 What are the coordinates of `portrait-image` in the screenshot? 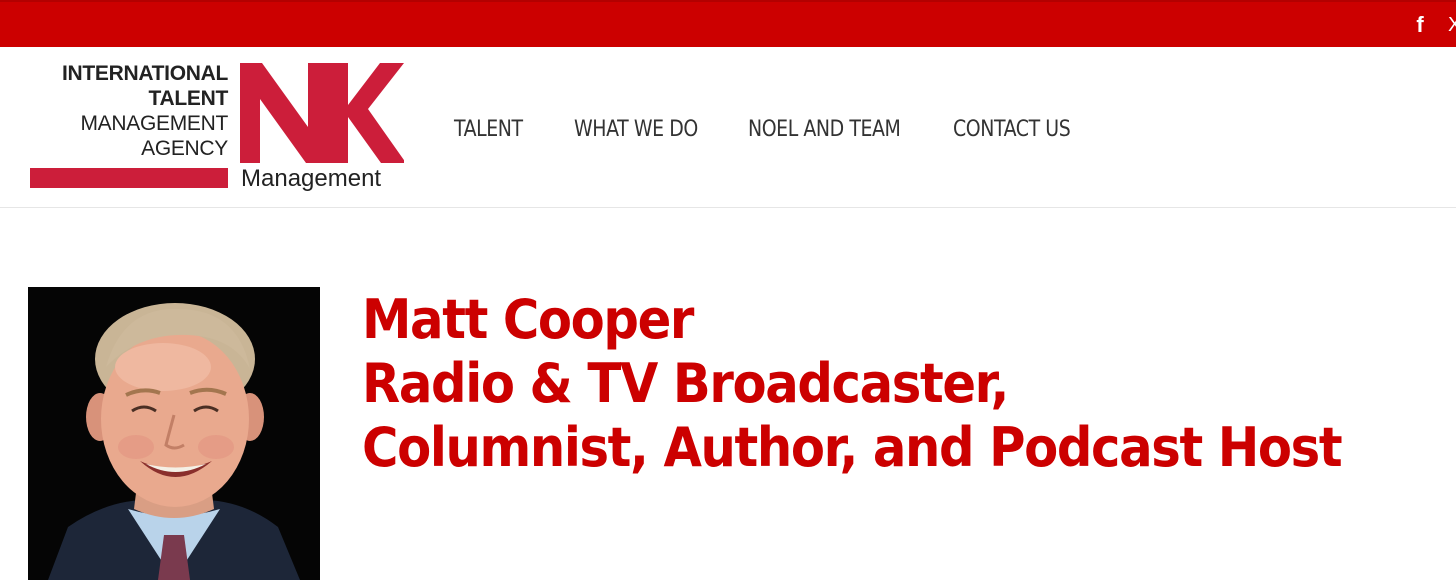 It's located at (174, 433).